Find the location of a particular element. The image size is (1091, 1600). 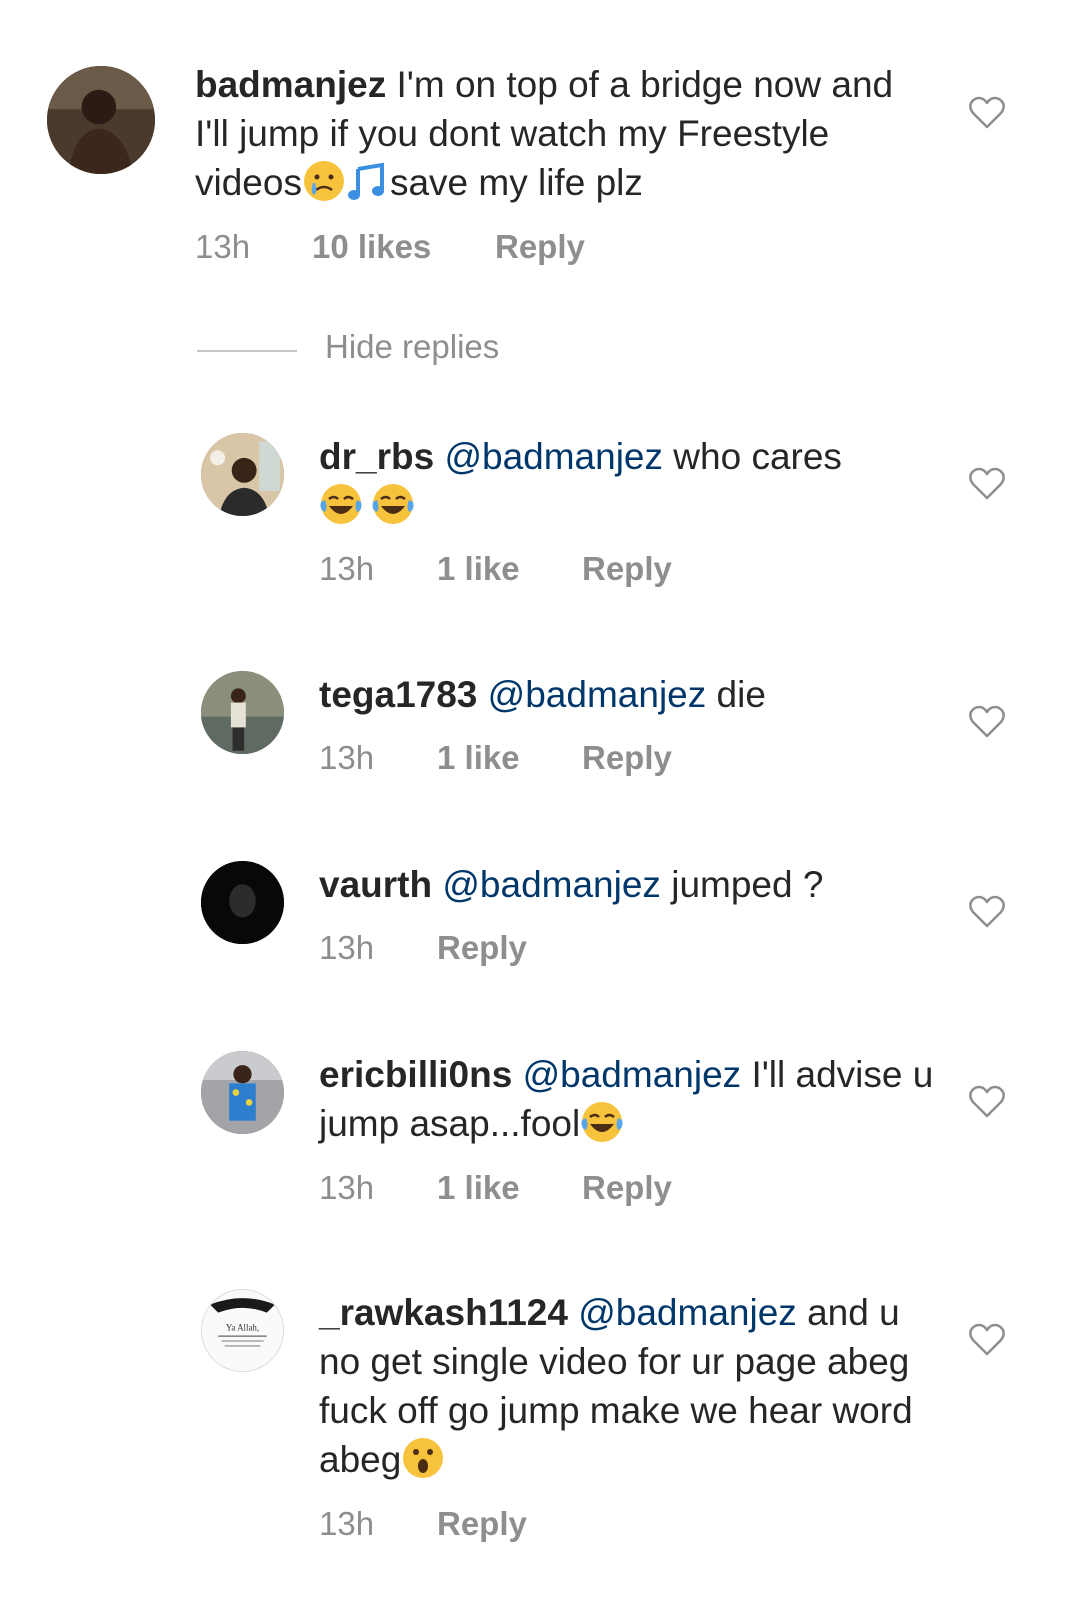

musical-note-icon is located at coordinates (365, 181).